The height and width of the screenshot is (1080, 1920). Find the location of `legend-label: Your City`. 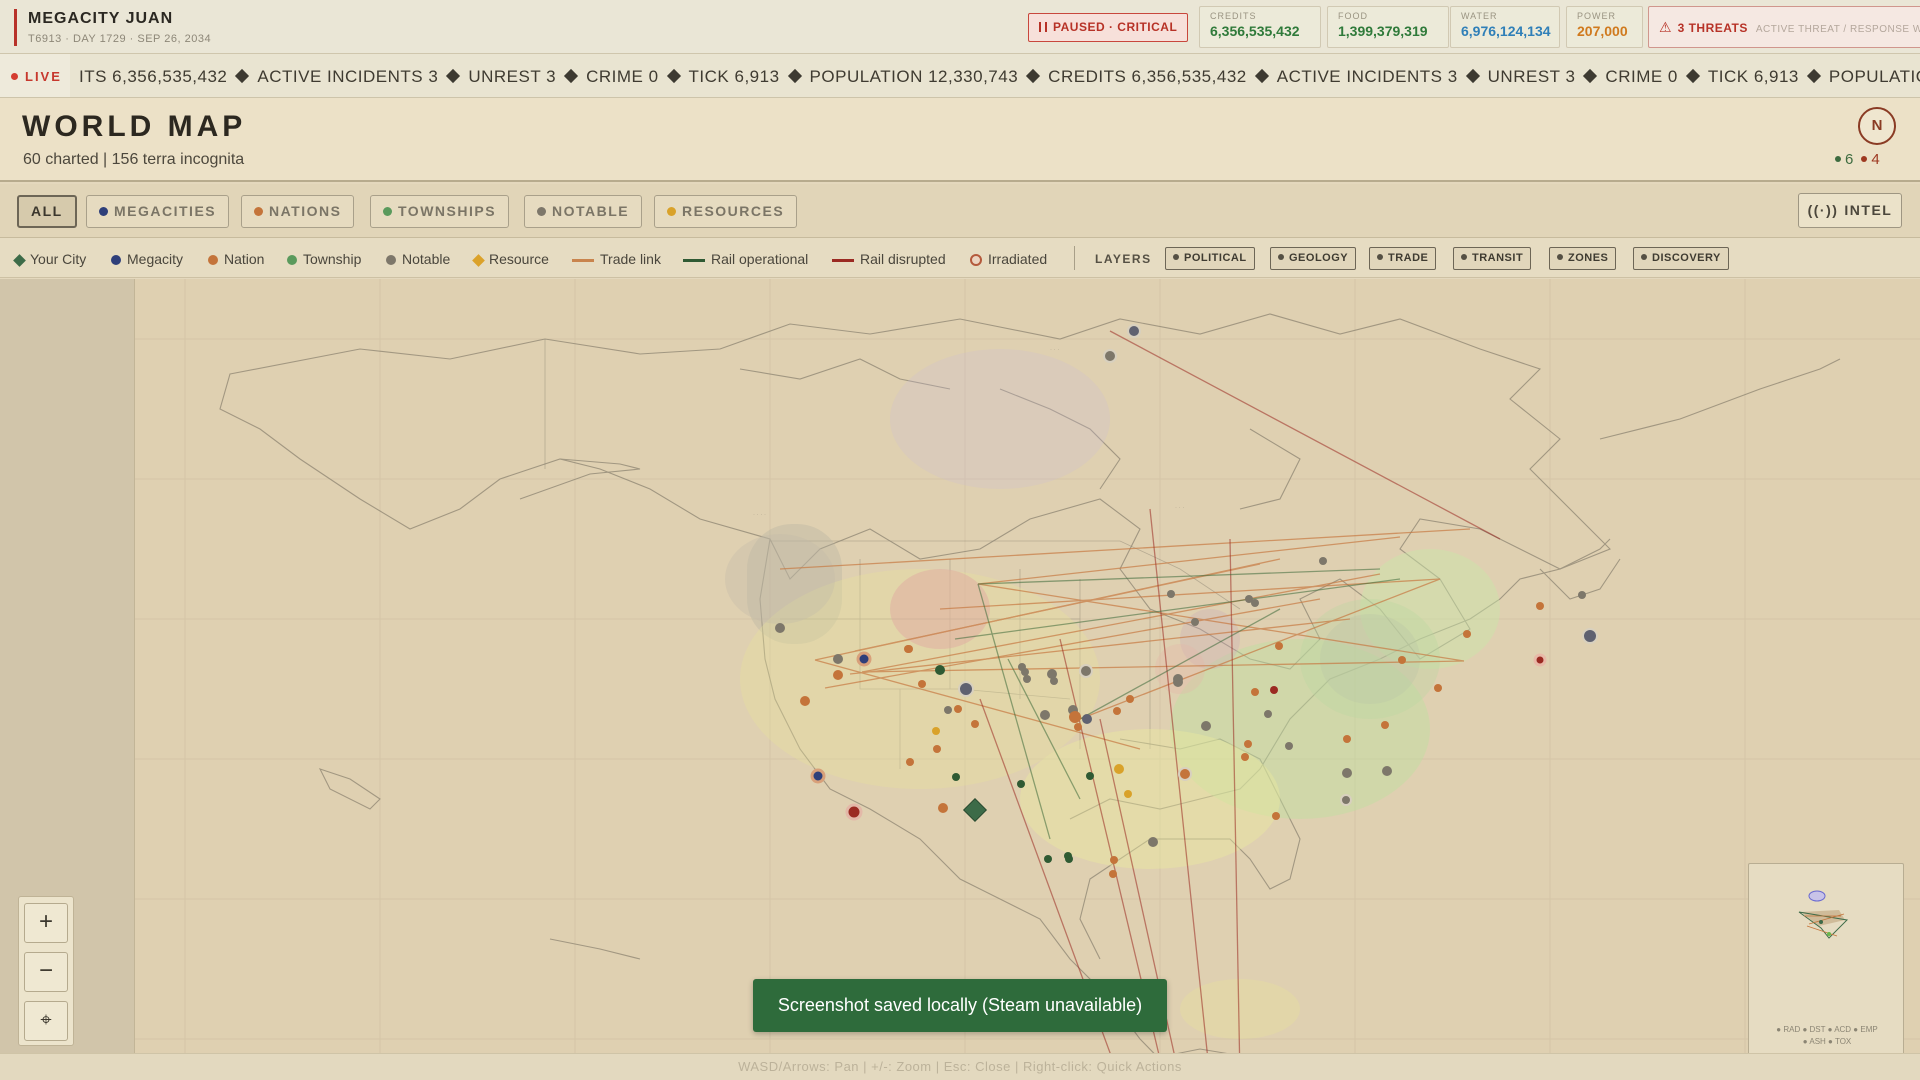

legend-label: Your City is located at coordinates (58, 259).